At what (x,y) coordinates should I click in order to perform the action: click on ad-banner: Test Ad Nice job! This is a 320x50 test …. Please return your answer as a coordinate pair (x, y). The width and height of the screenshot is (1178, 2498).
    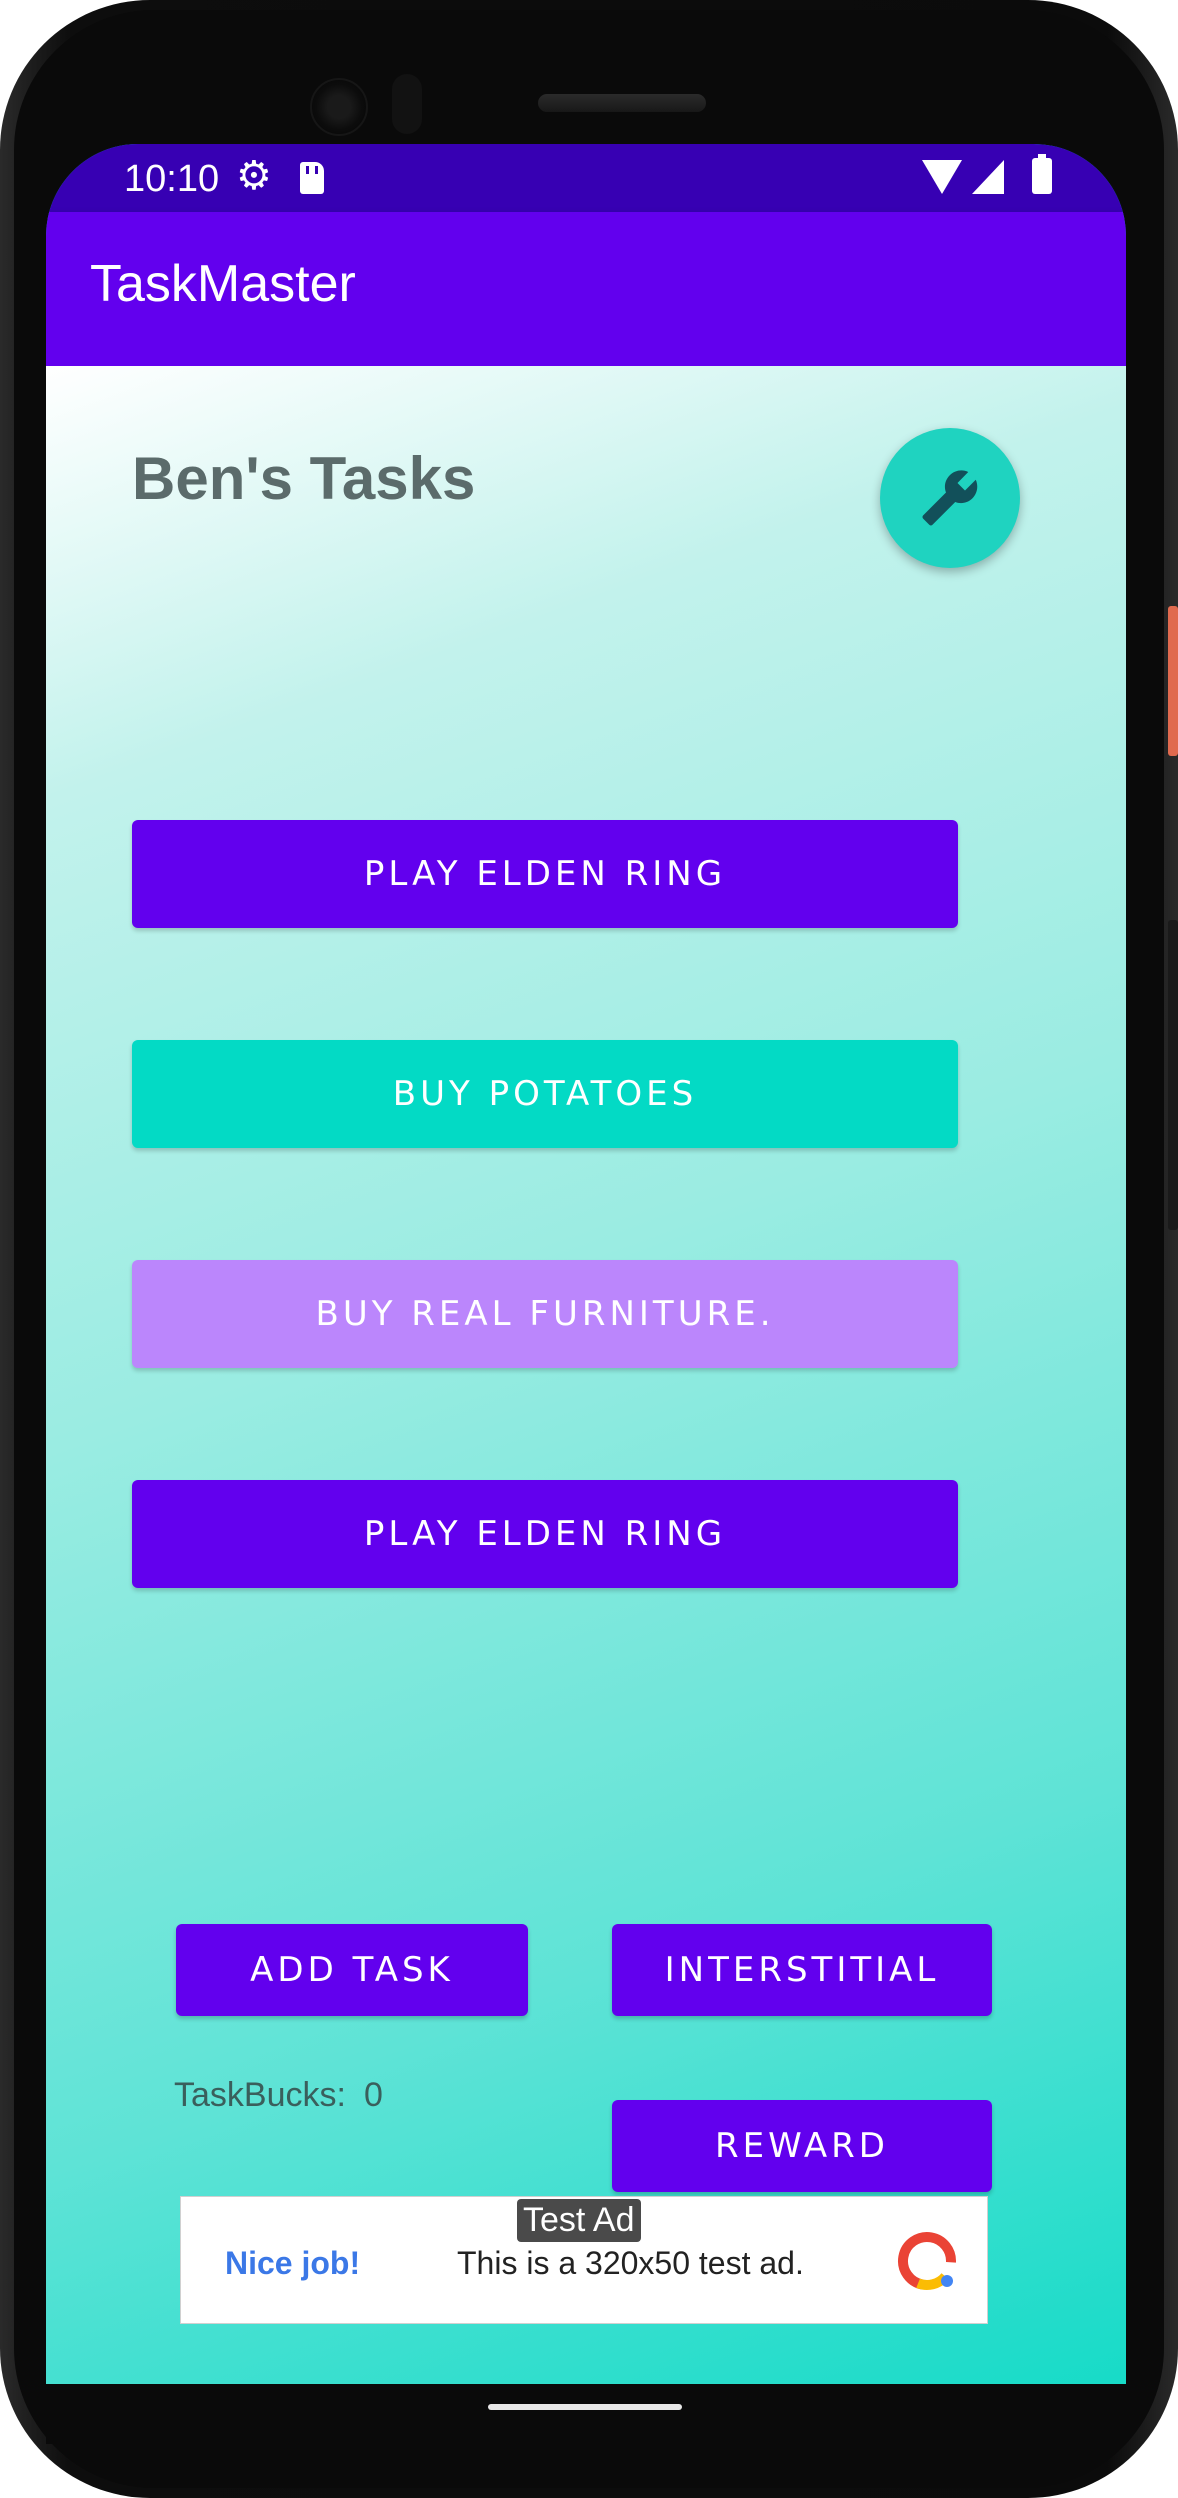
    Looking at the image, I should click on (584, 2260).